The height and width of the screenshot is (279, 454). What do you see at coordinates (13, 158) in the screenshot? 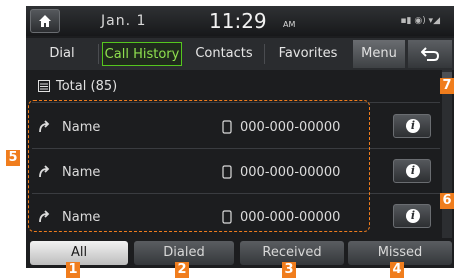
I see `callout-5: 5` at bounding box center [13, 158].